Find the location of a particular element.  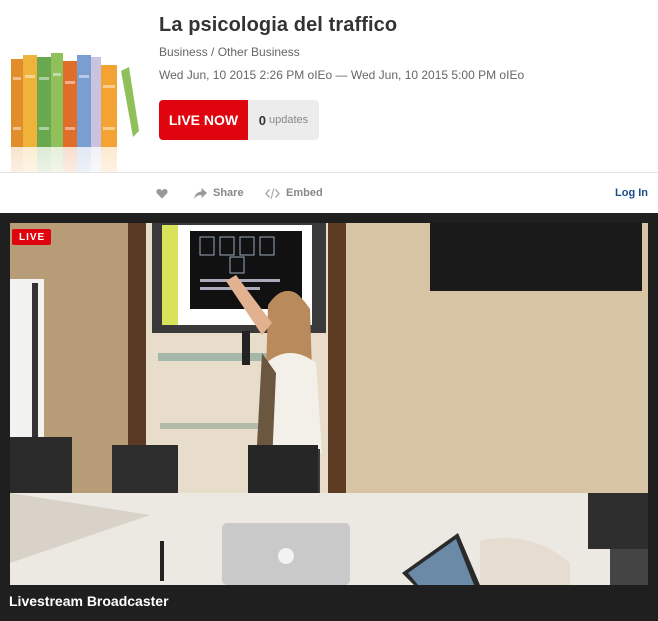

live-now-badge: LIVE NOW is located at coordinates (203, 120).